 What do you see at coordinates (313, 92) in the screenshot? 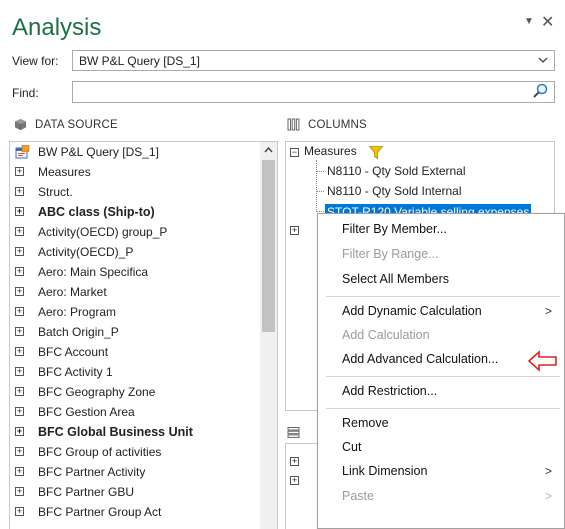
I see `find-input` at bounding box center [313, 92].